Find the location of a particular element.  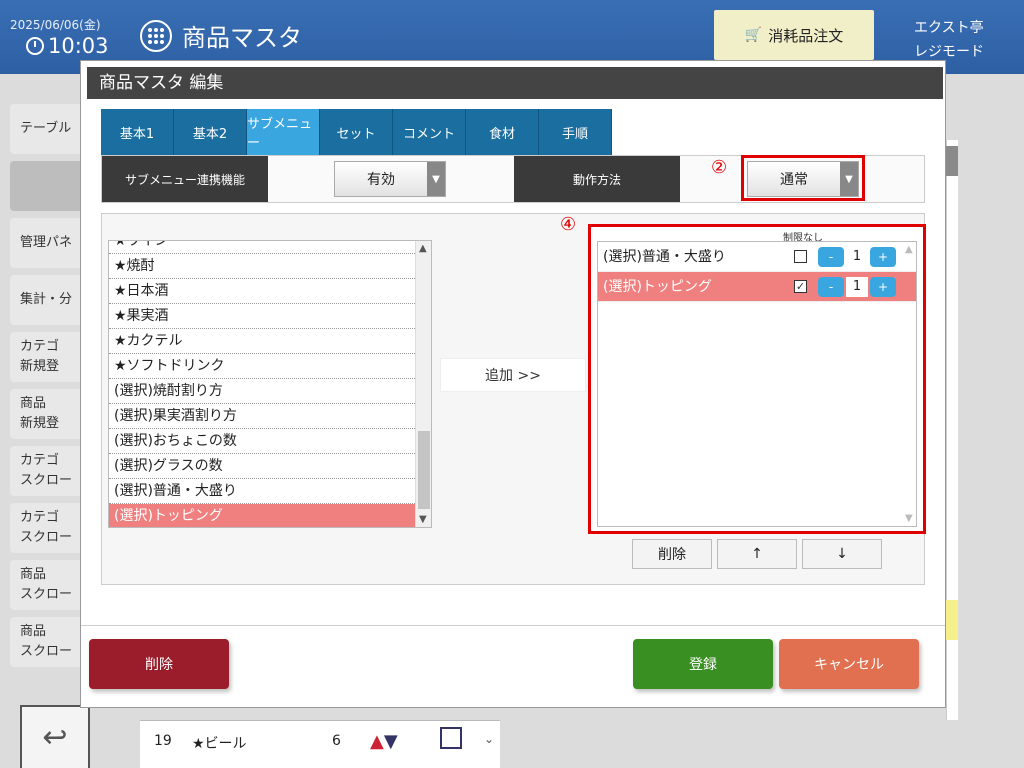

cart-icon: 🛒 is located at coordinates (753, 35).